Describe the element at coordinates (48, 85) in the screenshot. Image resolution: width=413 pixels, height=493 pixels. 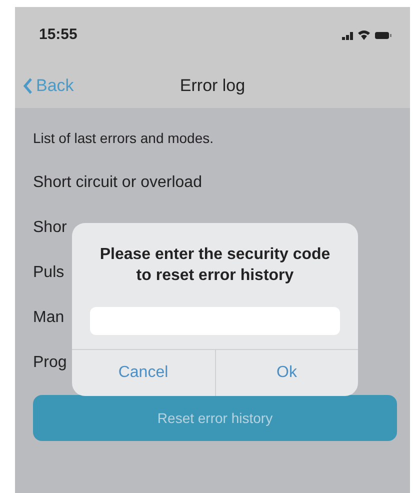
I see `back-button: Back` at that location.